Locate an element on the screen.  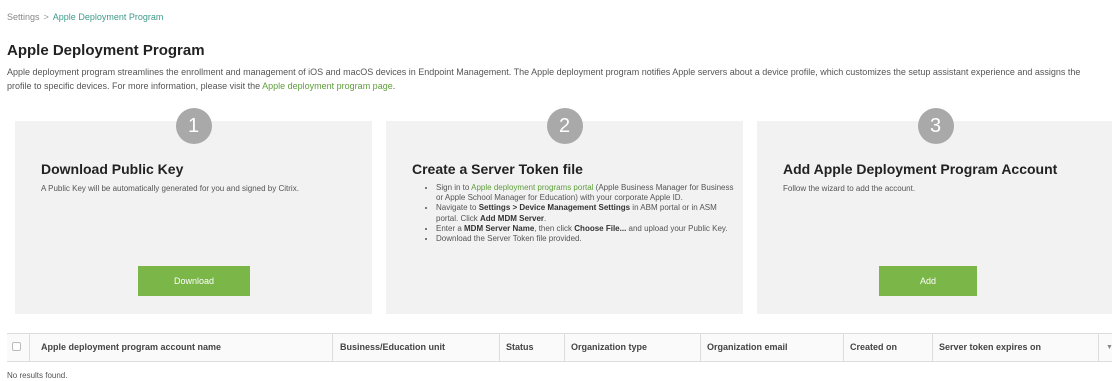
step-title: Add Apple Deployment Program Account is located at coordinates (920, 169).